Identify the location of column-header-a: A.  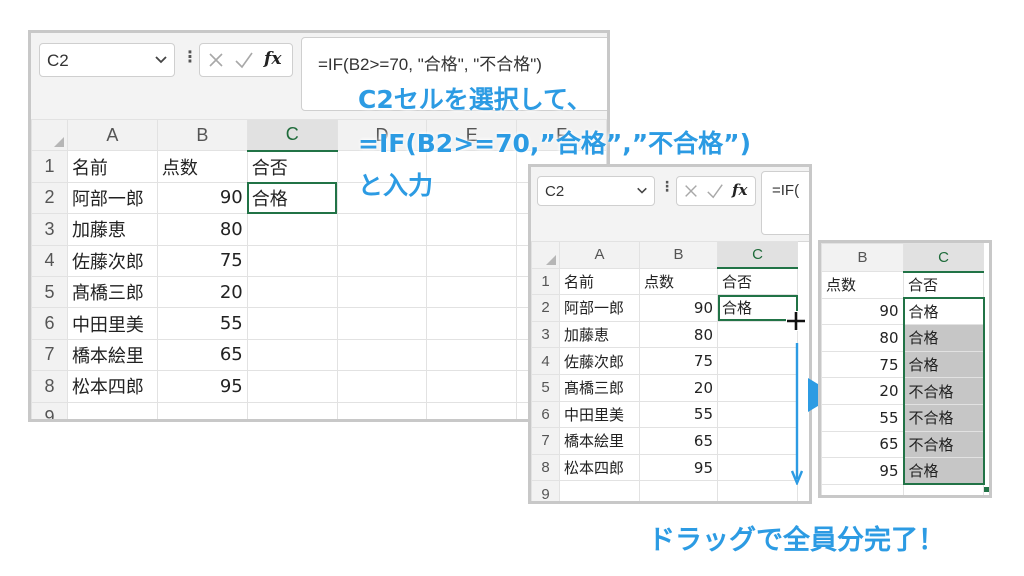
(599, 255).